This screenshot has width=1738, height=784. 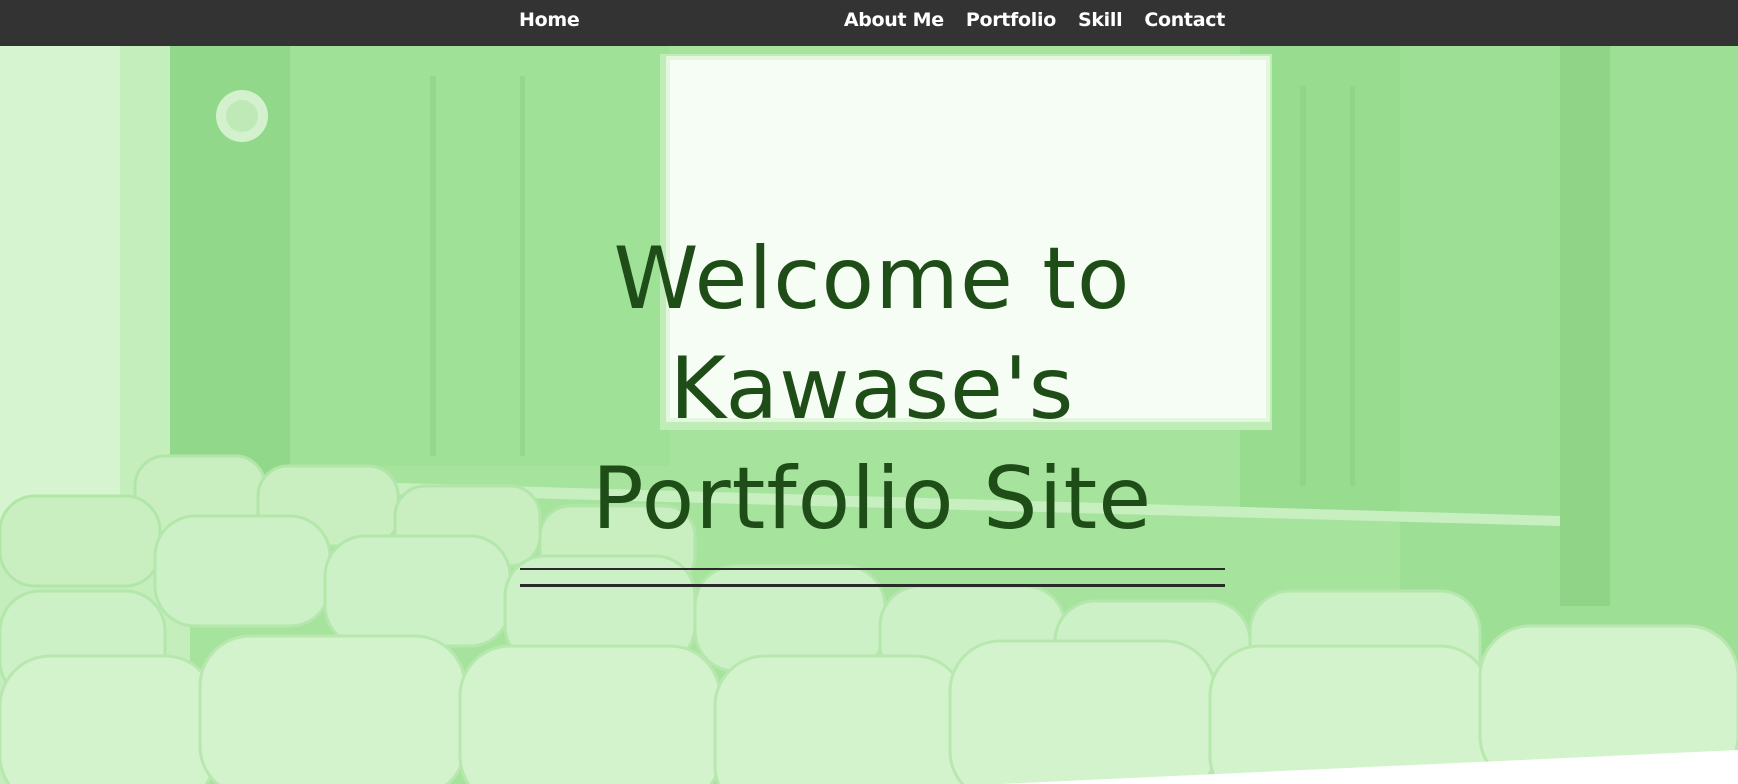 What do you see at coordinates (1369, 767) in the screenshot?
I see `section-bottom-wave` at bounding box center [1369, 767].